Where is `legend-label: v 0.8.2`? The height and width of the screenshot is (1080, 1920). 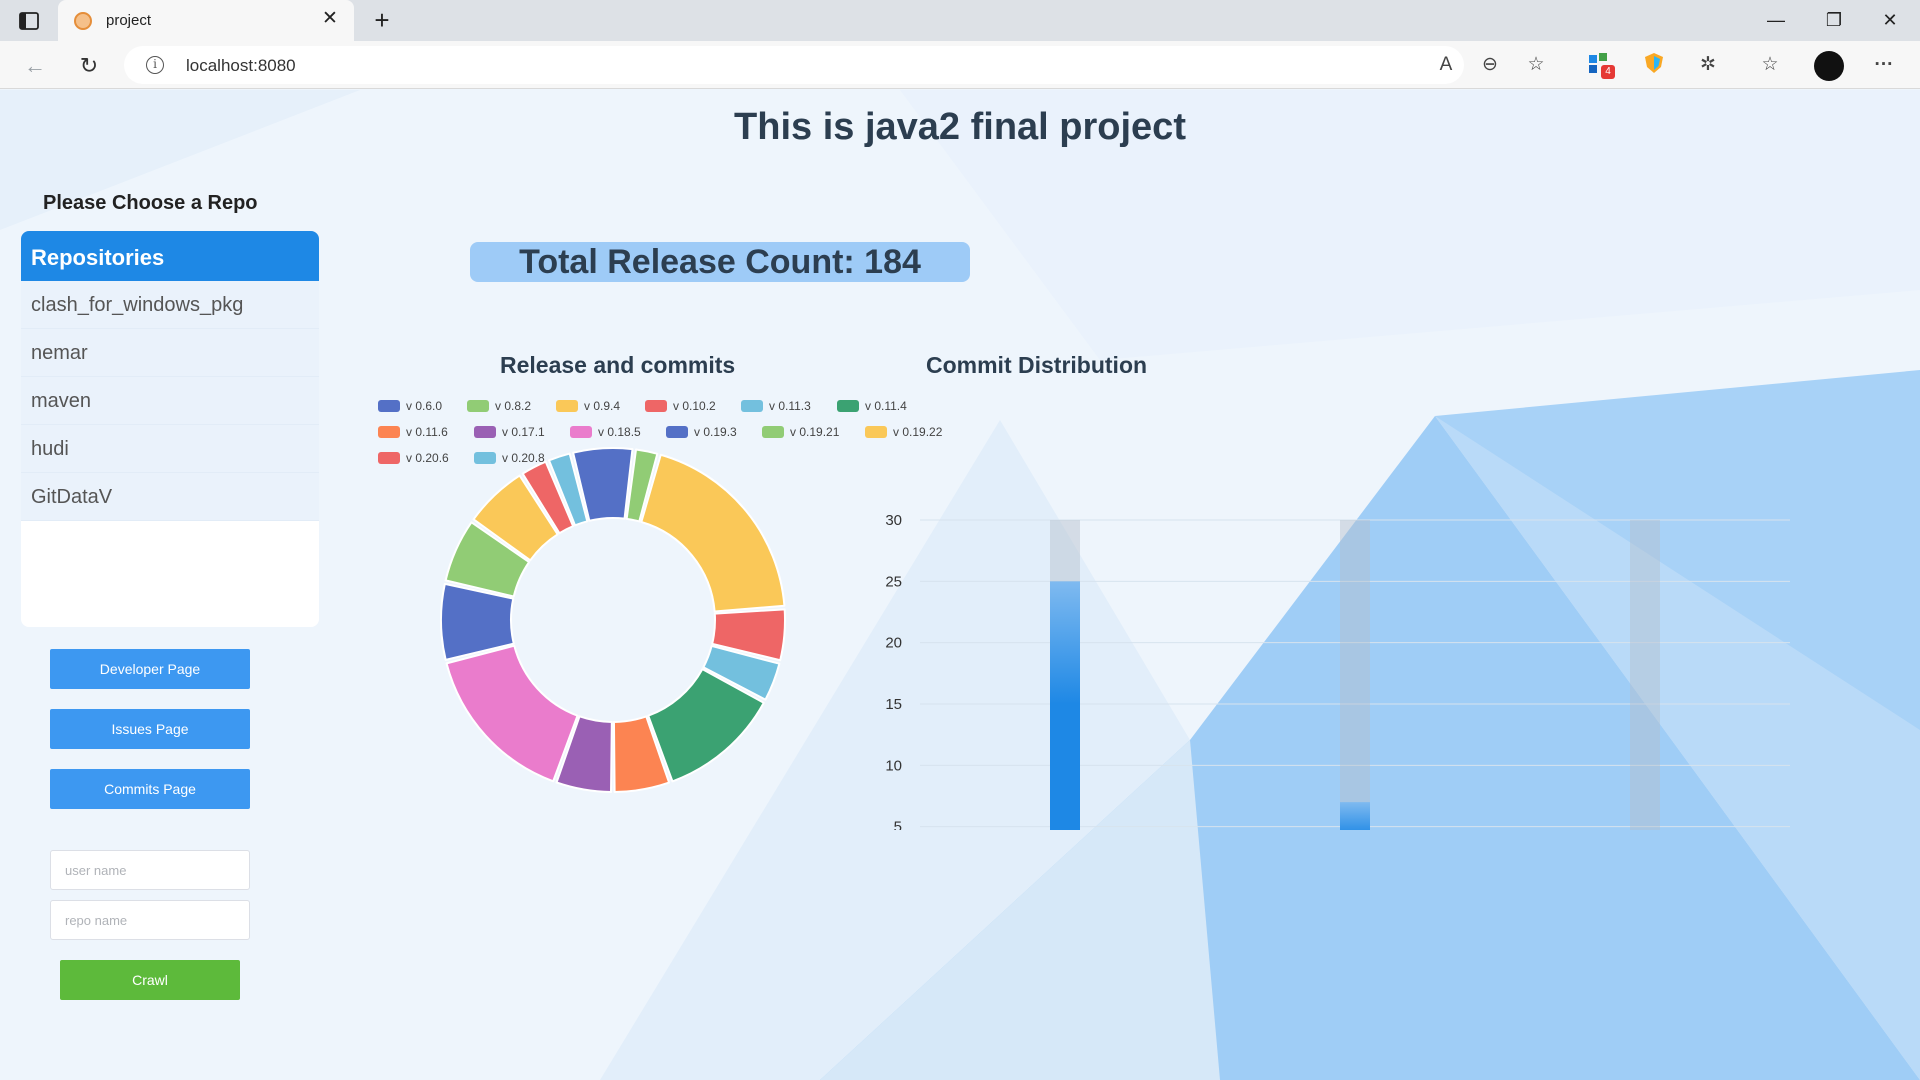
legend-label: v 0.8.2 is located at coordinates (513, 406).